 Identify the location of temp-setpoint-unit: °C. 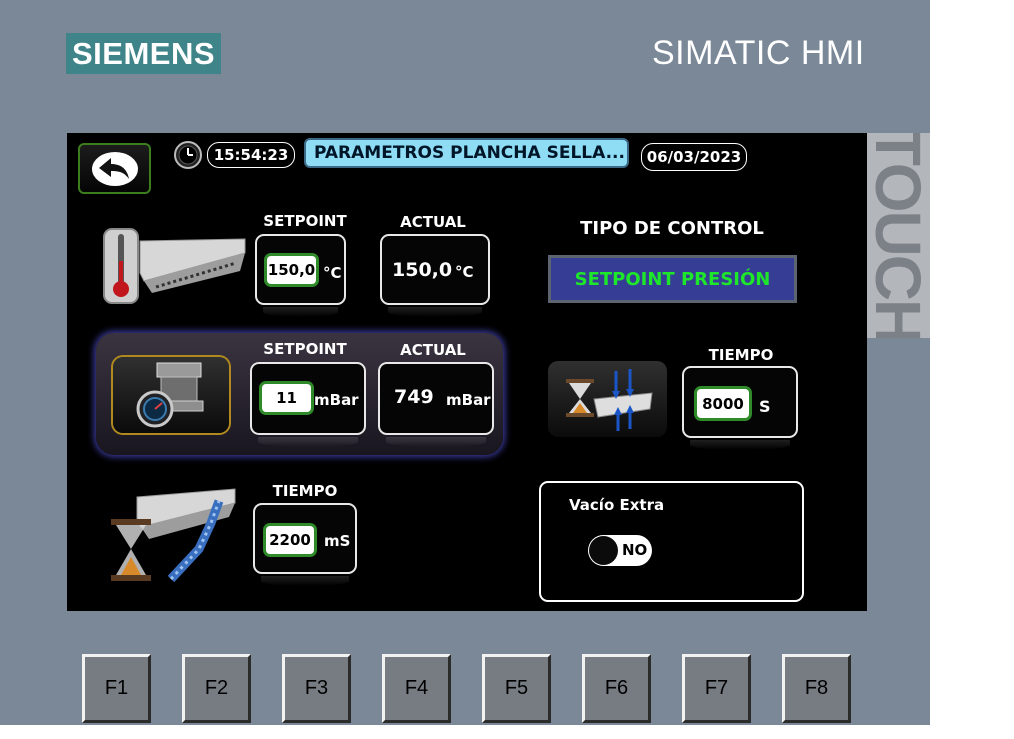
(332, 273).